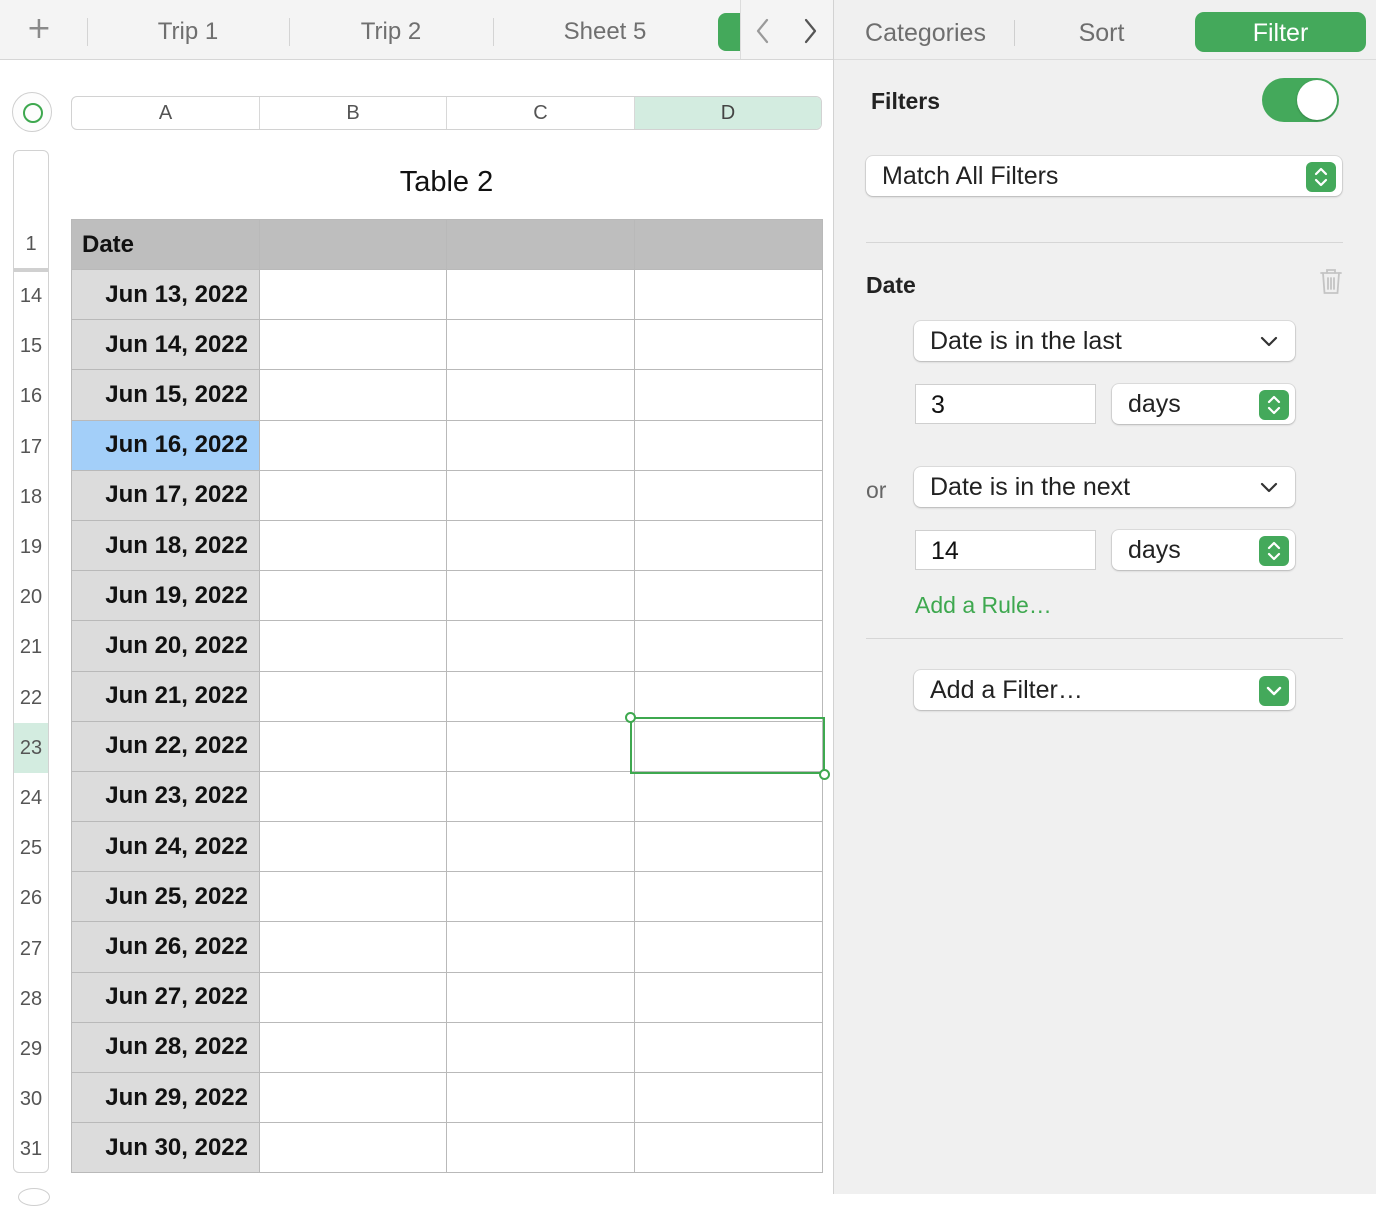 The image size is (1376, 1206). I want to click on date-cell: Jun 28, 2022, so click(165, 1047).